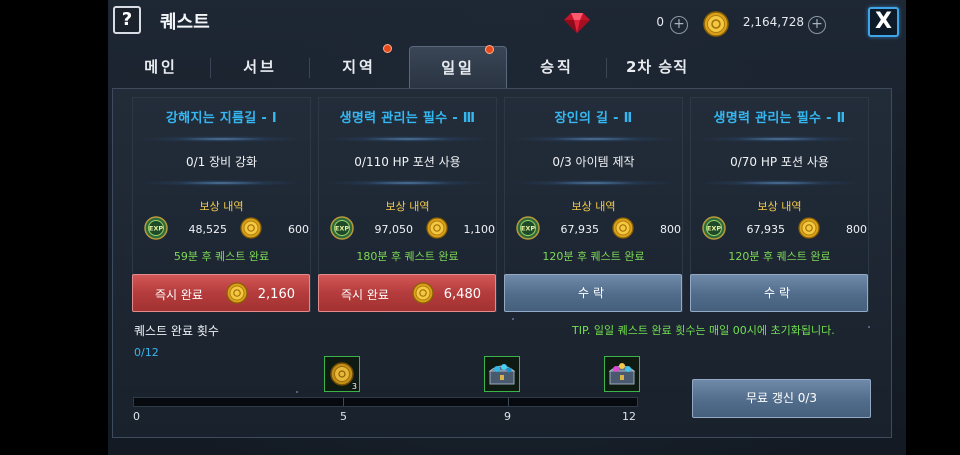 Image resolution: width=960 pixels, height=455 pixels. Describe the element at coordinates (779, 162) in the screenshot. I see `quest-task: 0/70 HP 포션 사용` at that location.